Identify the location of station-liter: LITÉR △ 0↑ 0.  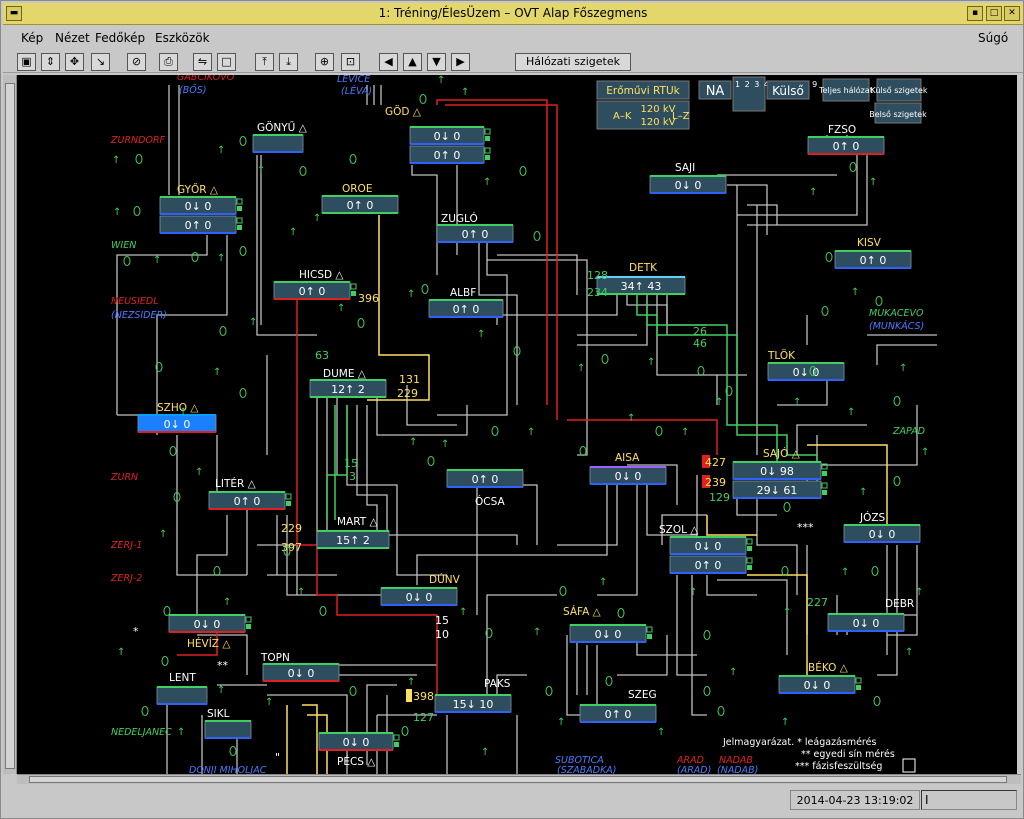
(250, 493).